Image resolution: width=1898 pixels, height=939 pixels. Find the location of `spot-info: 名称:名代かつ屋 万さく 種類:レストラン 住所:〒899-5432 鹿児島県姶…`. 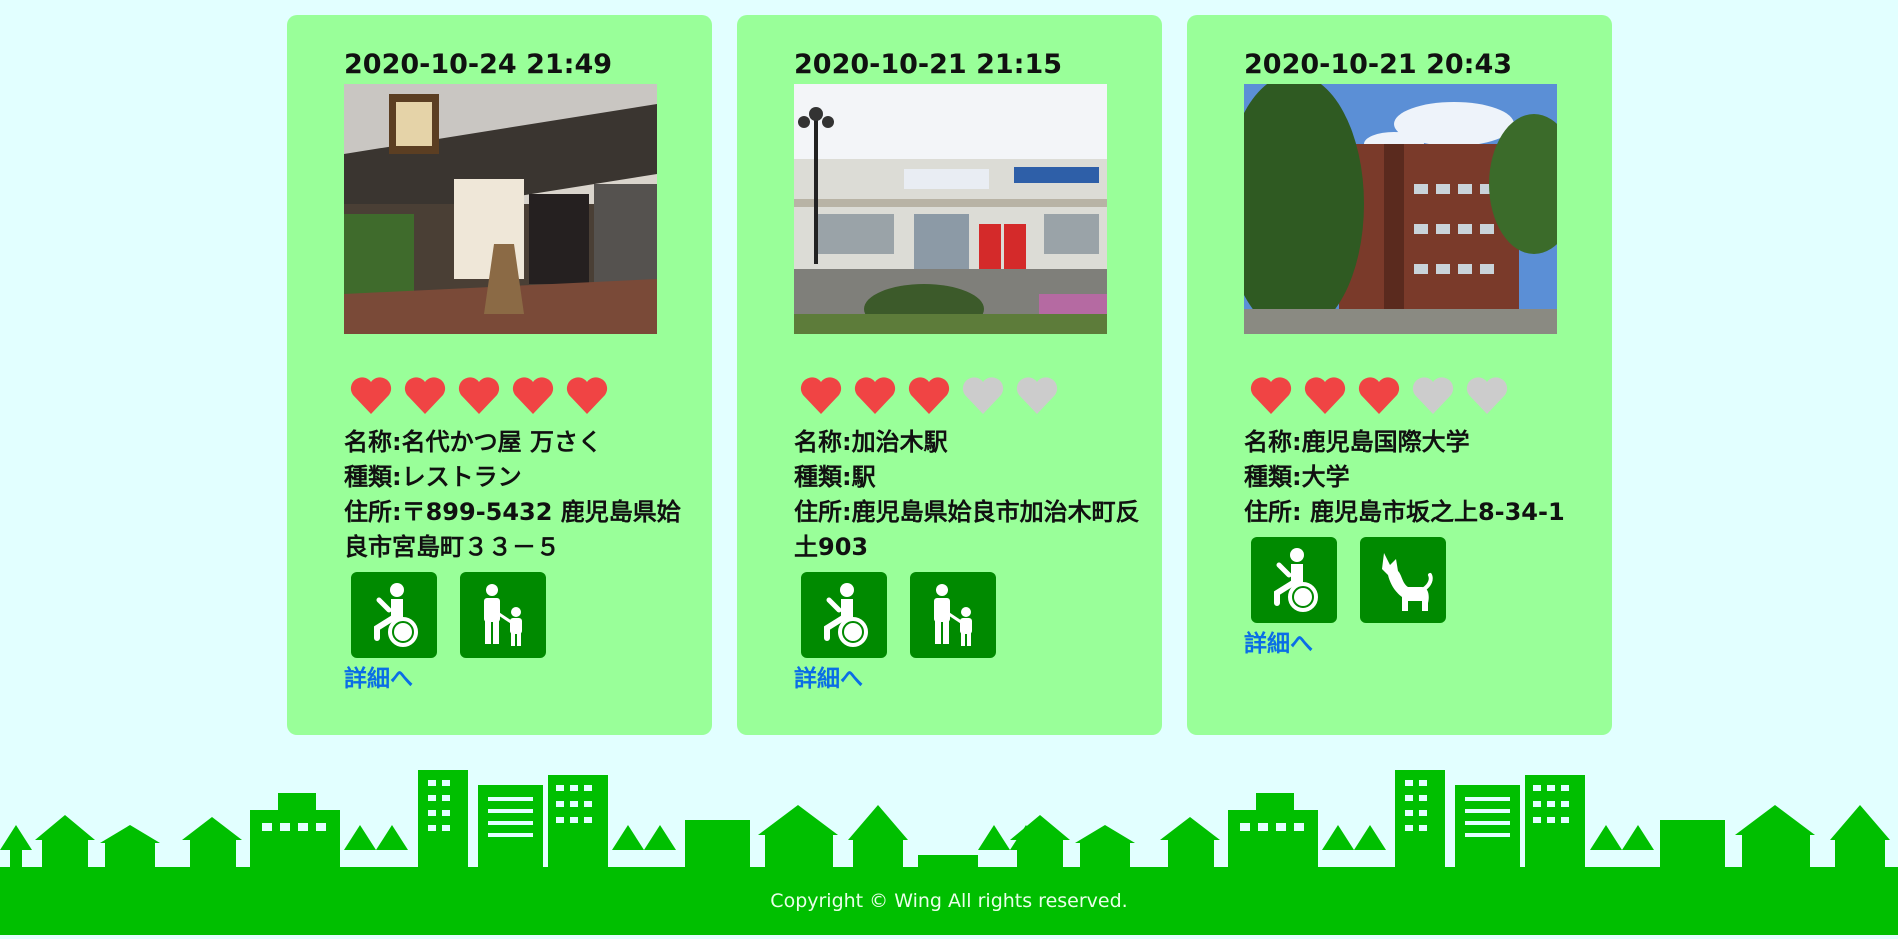

spot-info: 名称:名代かつ屋 万さく 種類:レストラン 住所:〒899-5432 鹿児島県姶… is located at coordinates (524, 495).